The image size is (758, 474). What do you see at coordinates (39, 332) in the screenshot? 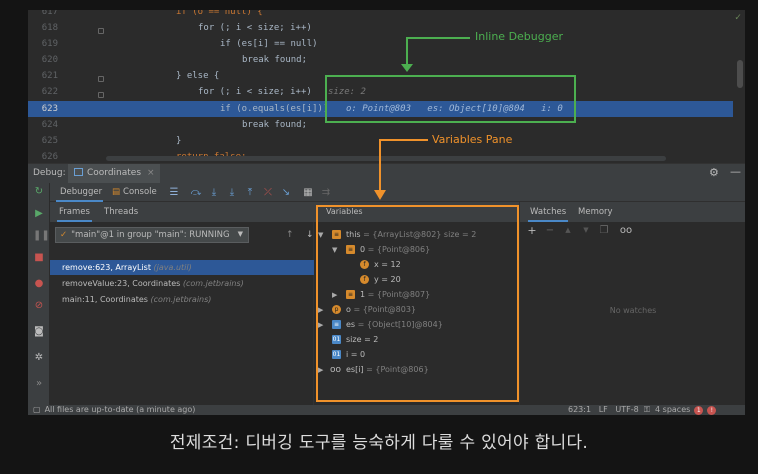
I see `camera-icon: ◙` at bounding box center [39, 332].